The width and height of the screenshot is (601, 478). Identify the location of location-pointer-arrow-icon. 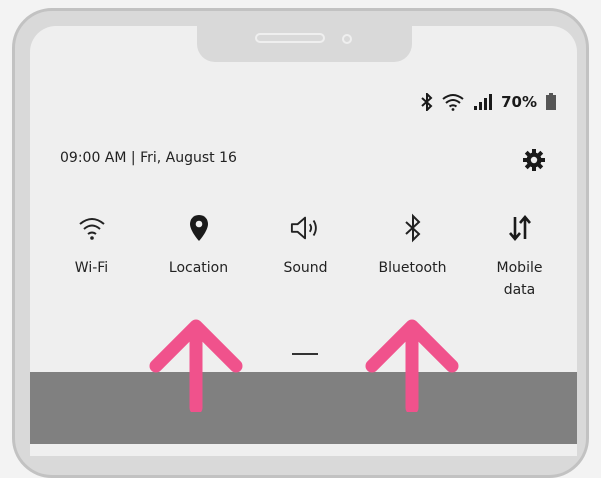
(196, 366).